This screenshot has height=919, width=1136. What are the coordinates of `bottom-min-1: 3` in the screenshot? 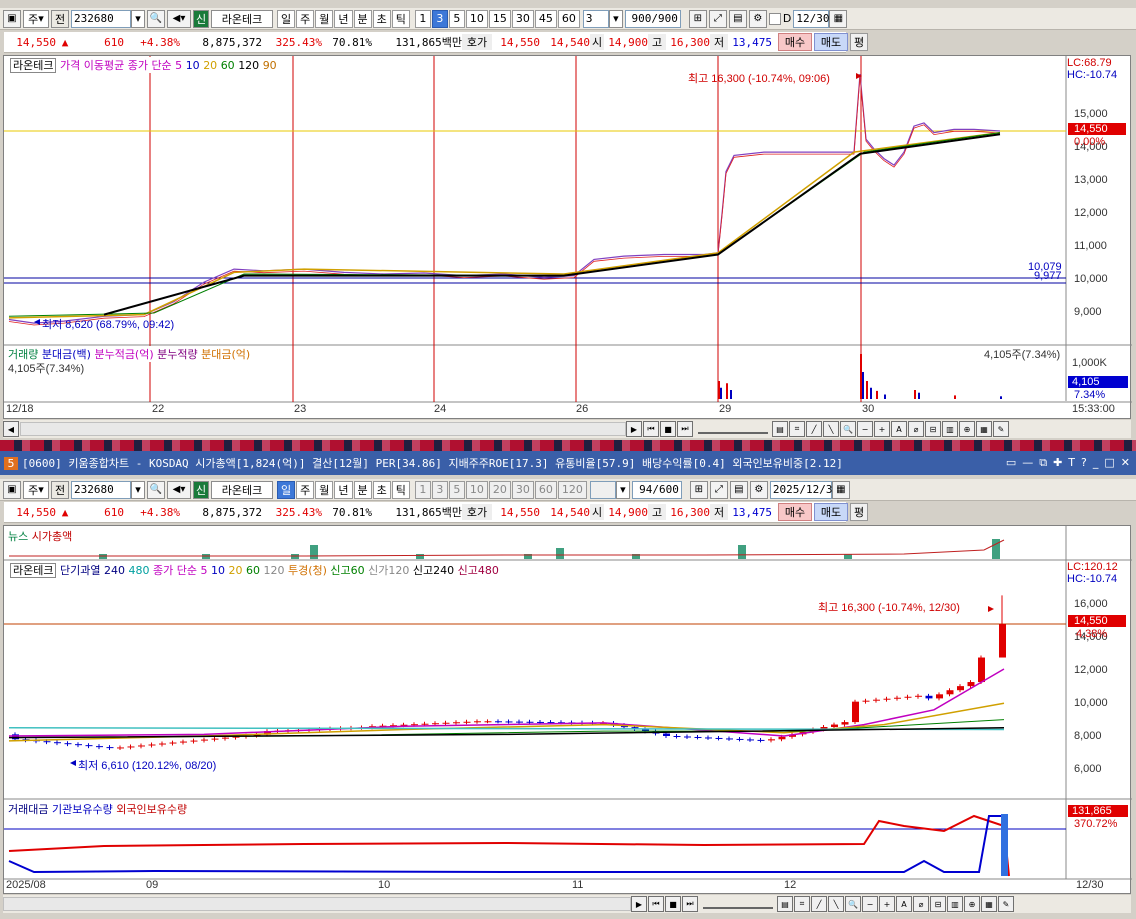 It's located at (439, 489).